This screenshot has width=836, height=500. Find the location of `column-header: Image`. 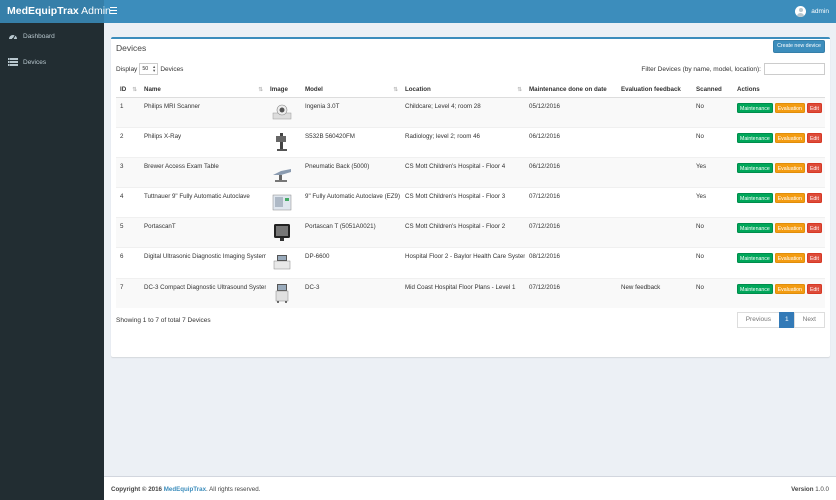

column-header: Image is located at coordinates (283, 90).